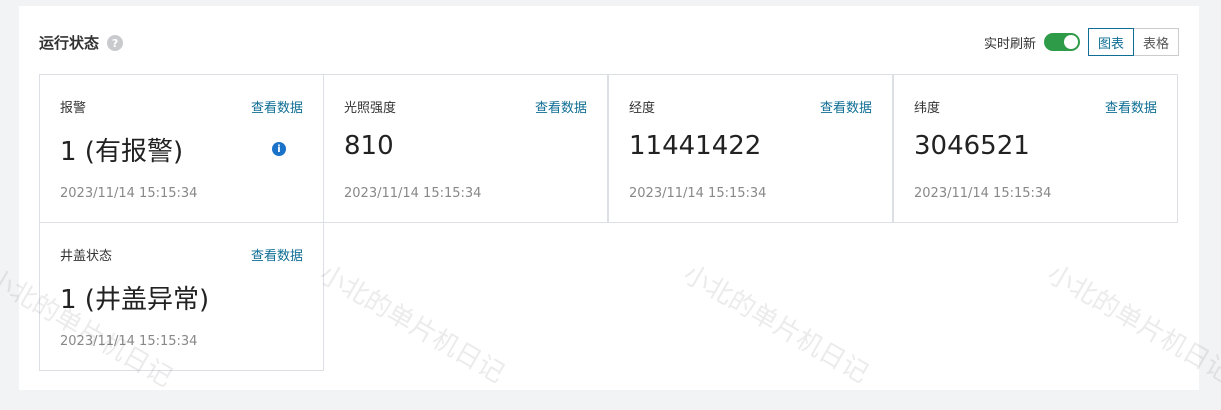 This screenshot has height=410, width=1221. I want to click on panel-header: 运行状态 ? 实时刷新 图表 表格, so click(609, 42).